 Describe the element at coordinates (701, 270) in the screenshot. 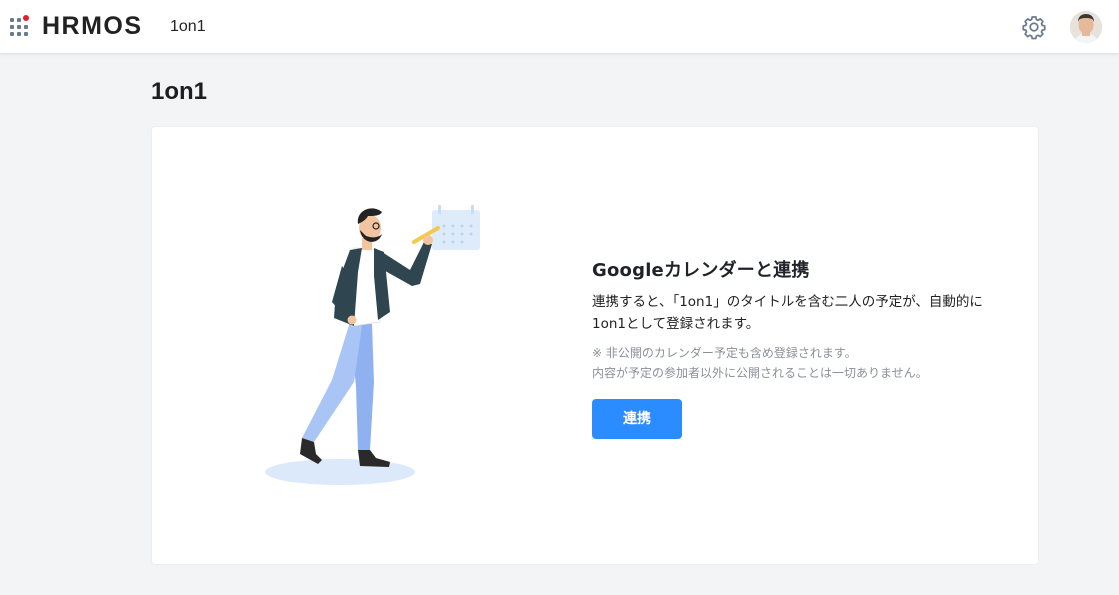

I see `card-title: Googleカレンダーと連携` at that location.